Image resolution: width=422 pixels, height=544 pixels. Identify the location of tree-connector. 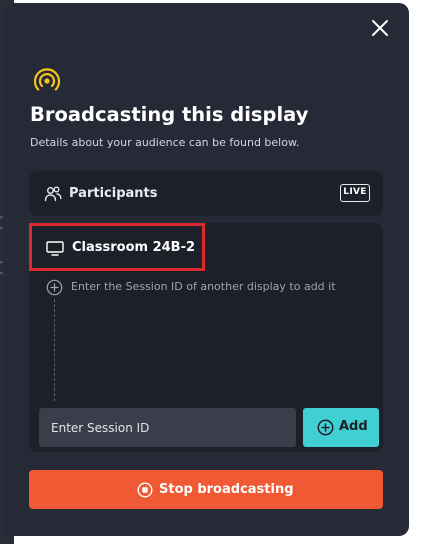
(54, 350).